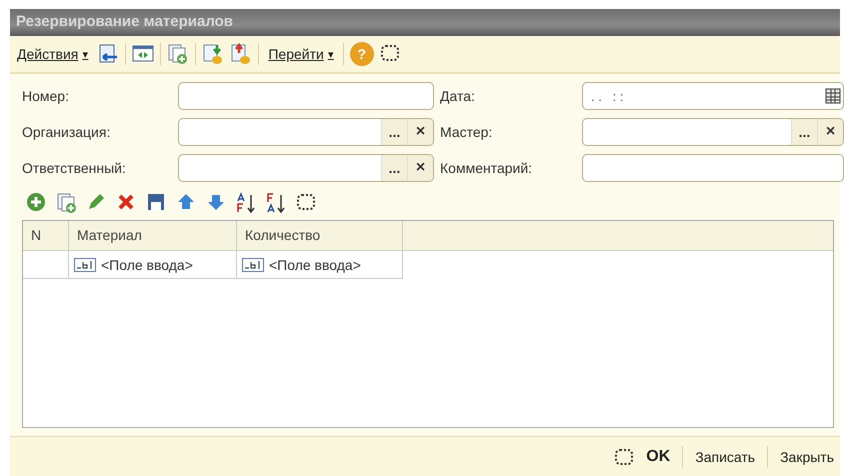 The image size is (844, 476). Describe the element at coordinates (46, 236) in the screenshot. I see `column-header: N` at that location.